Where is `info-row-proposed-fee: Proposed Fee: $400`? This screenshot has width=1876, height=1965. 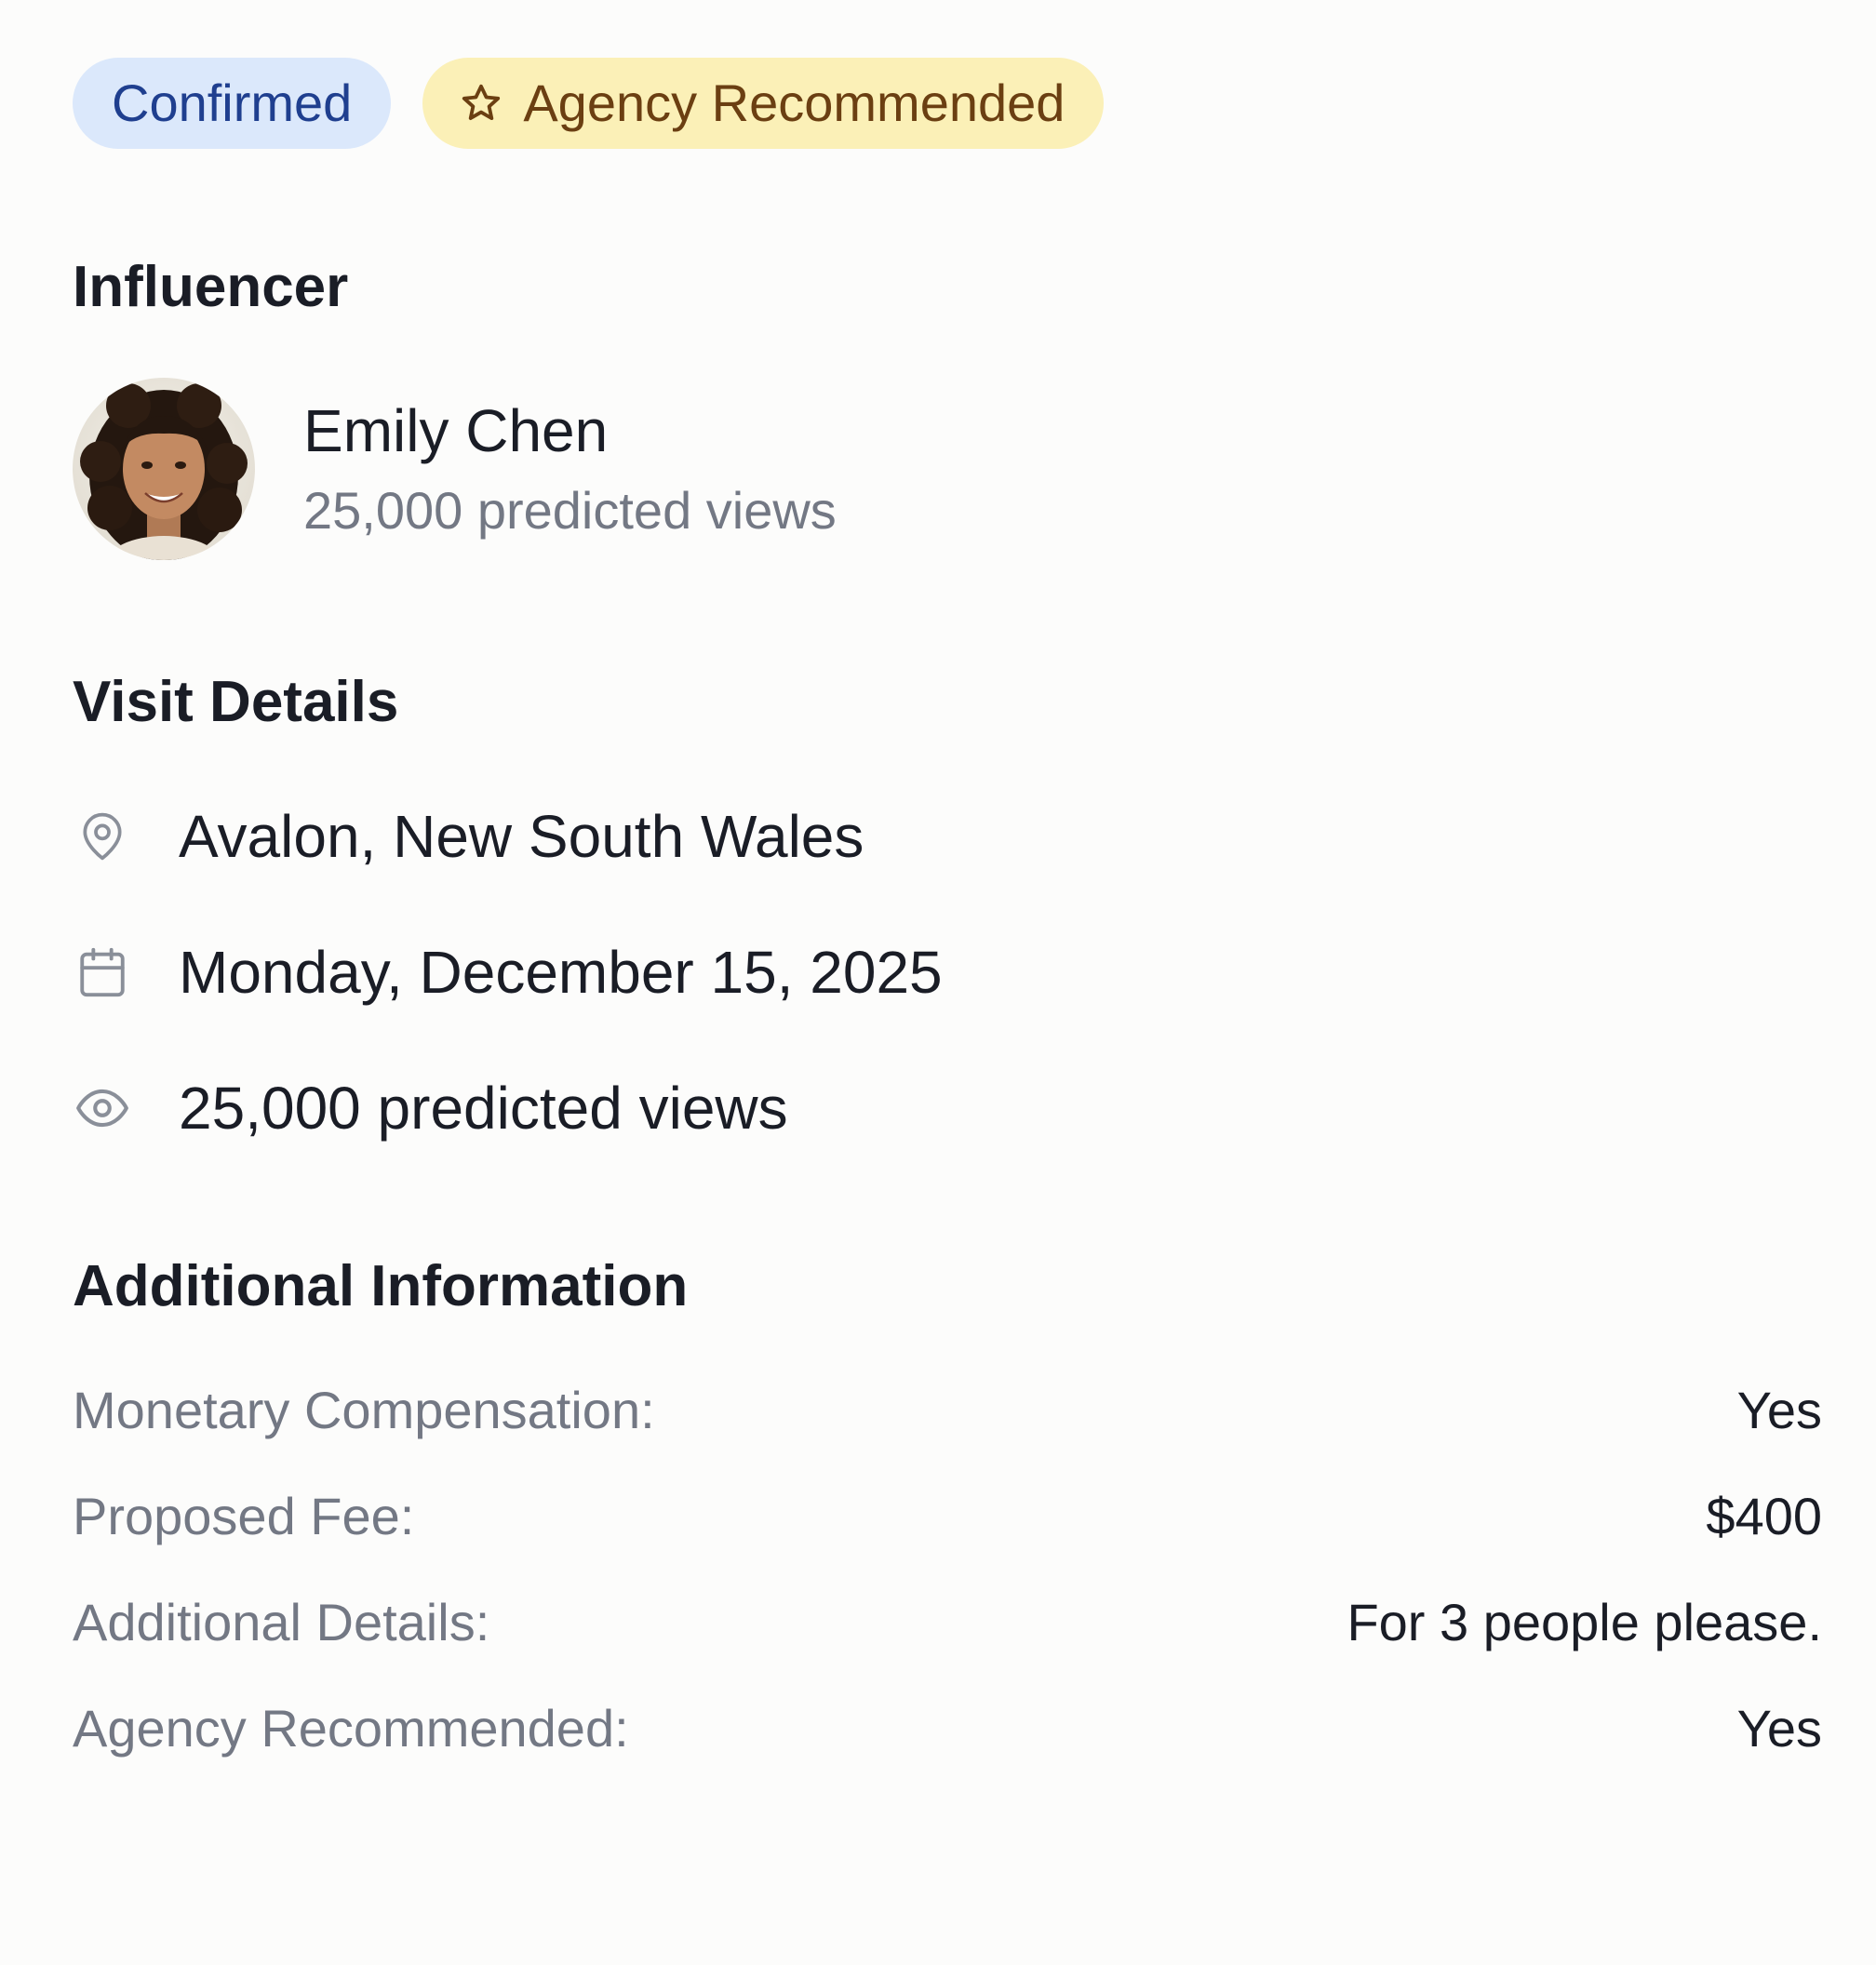 info-row-proposed-fee: Proposed Fee: $400 is located at coordinates (947, 1517).